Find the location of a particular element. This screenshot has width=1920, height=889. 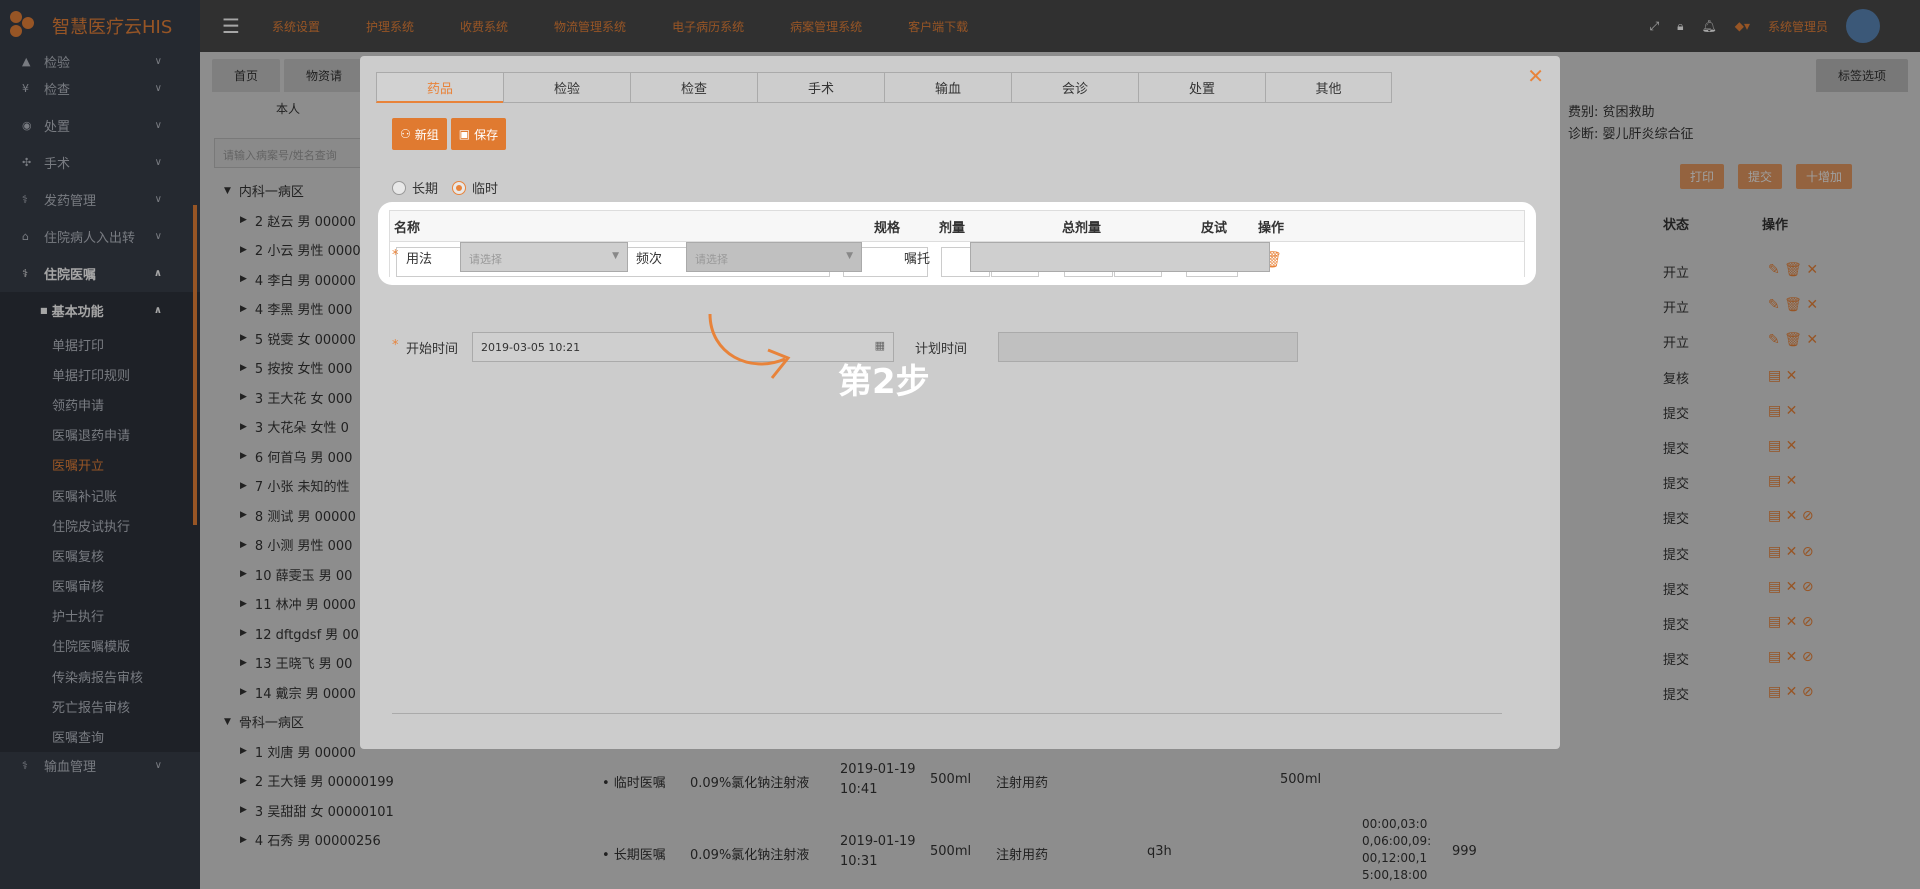

radio-temporary: 临时 is located at coordinates (475, 187).